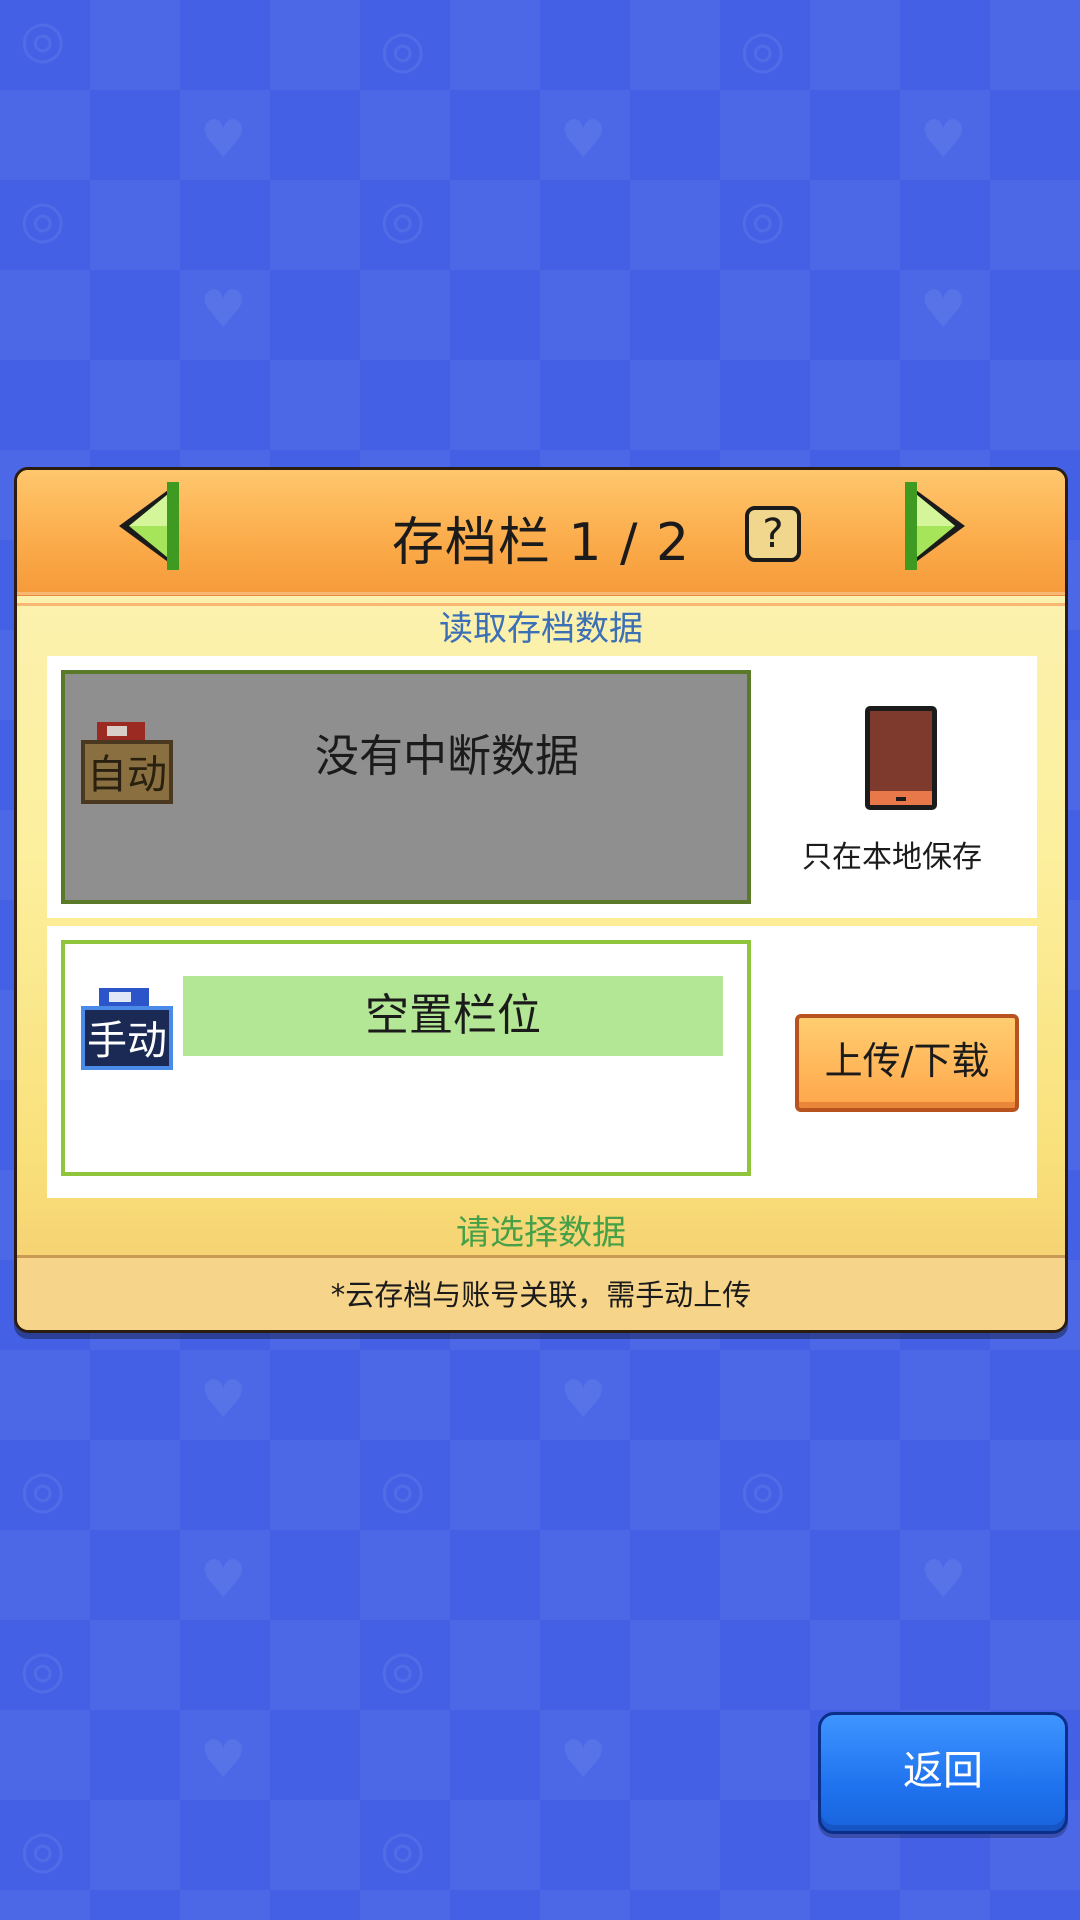 Image resolution: width=1080 pixels, height=1920 pixels. Describe the element at coordinates (892, 857) in the screenshot. I see `local-only-label: 只在本地保存` at that location.